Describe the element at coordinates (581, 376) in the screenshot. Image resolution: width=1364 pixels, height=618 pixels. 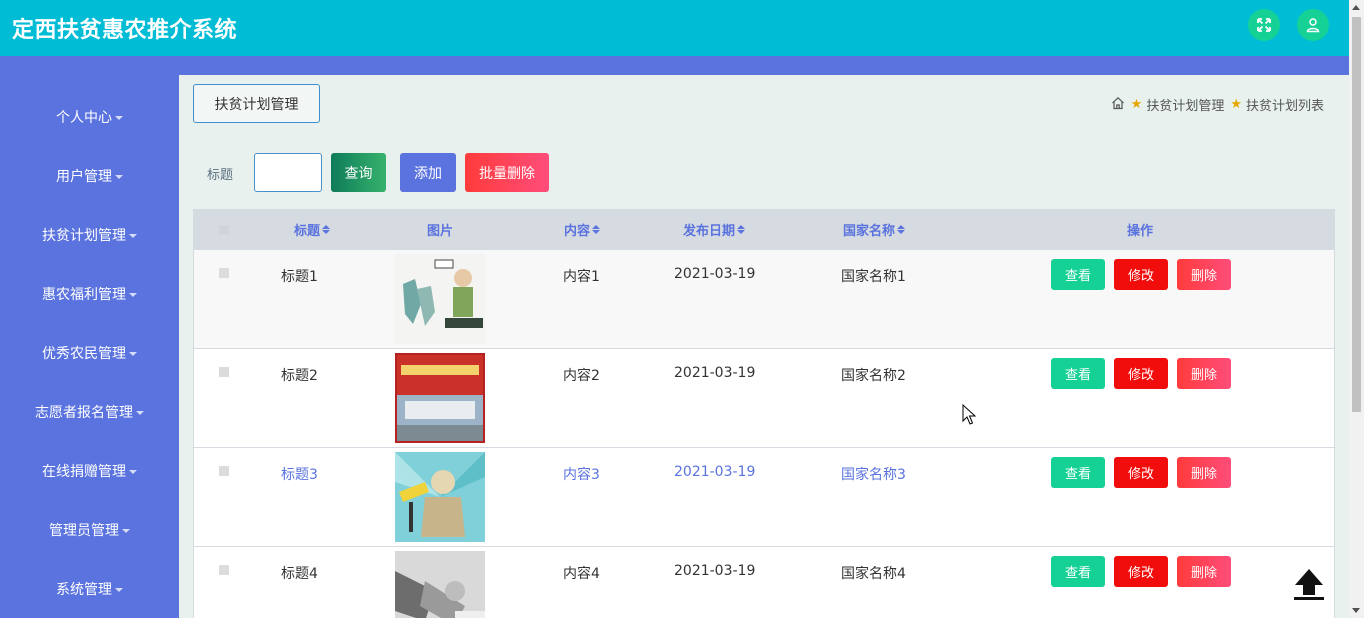
I see `row-content: 内容2` at that location.